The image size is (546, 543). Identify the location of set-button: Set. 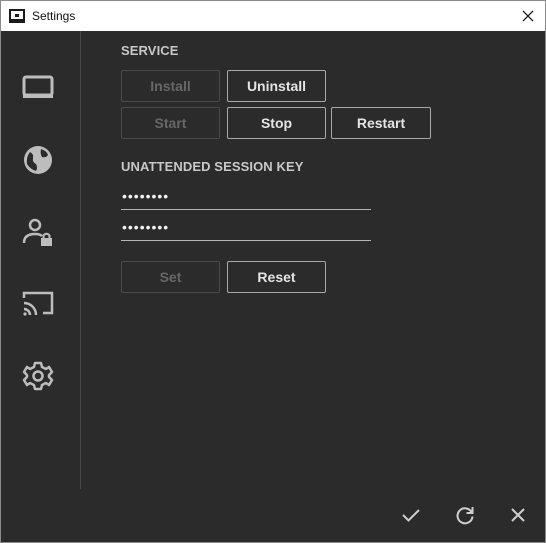
(170, 277).